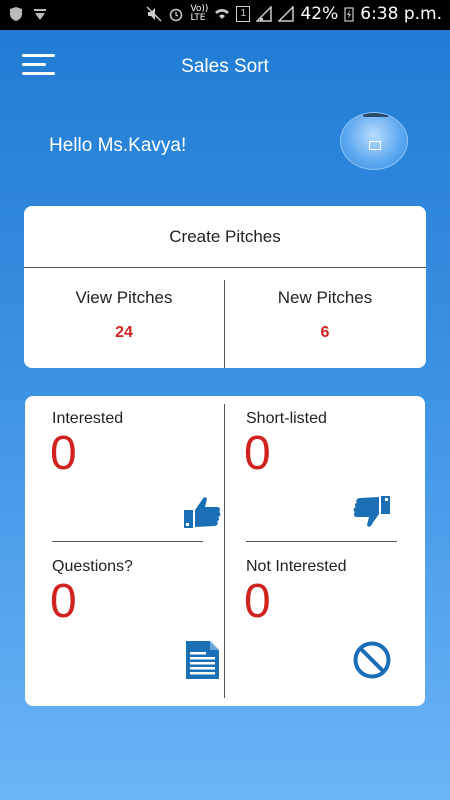 Image resolution: width=450 pixels, height=800 pixels. Describe the element at coordinates (222, 14) in the screenshot. I see `wifi-icon` at that location.